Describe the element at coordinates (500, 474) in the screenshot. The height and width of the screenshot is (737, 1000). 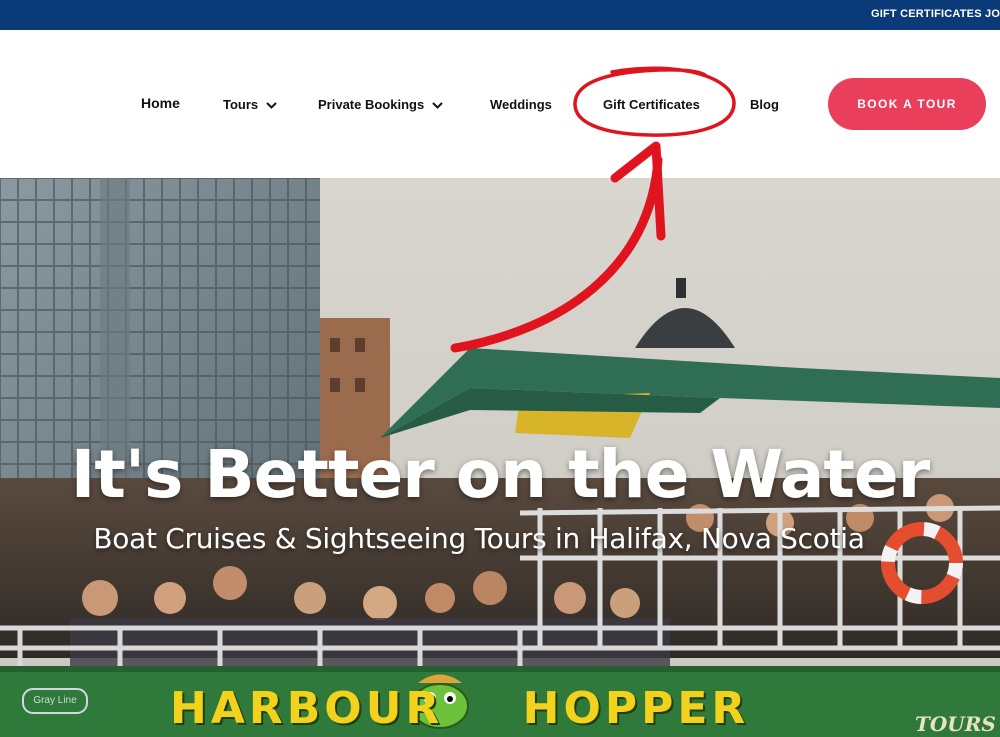
I see `hero-title: It's Better on the Water` at that location.